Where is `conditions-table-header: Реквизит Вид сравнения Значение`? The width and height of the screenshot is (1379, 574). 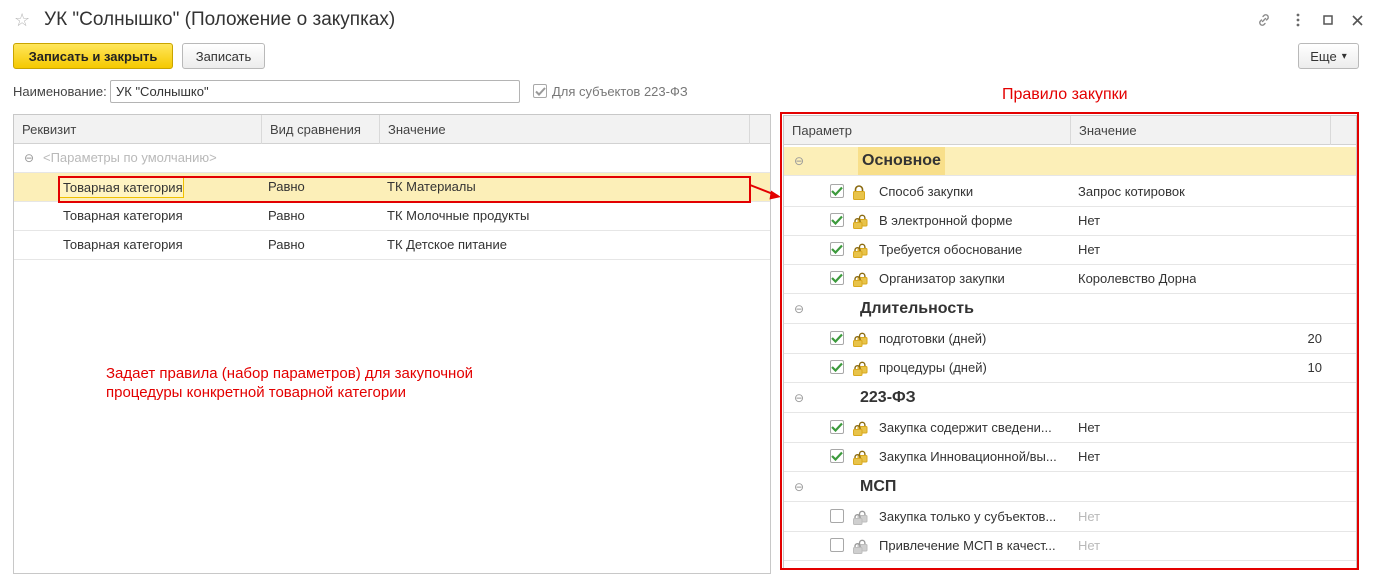
conditions-table-header: Реквизит Вид сравнения Значение is located at coordinates (392, 129).